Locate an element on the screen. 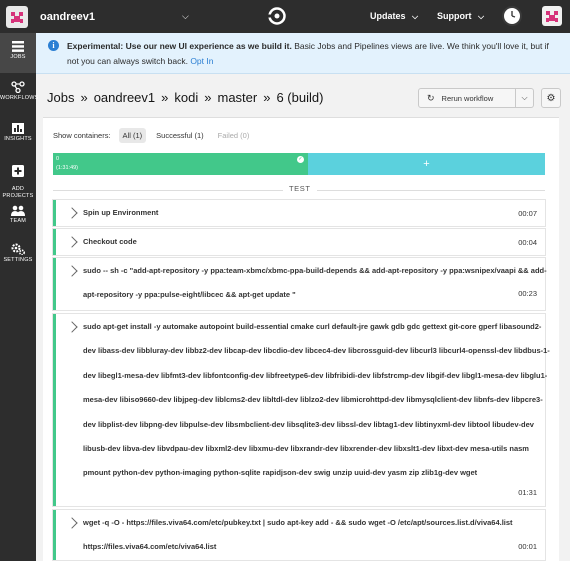 The width and height of the screenshot is (570, 561). org-switcher-chevron-icon: ⌵ is located at coordinates (185, 16).